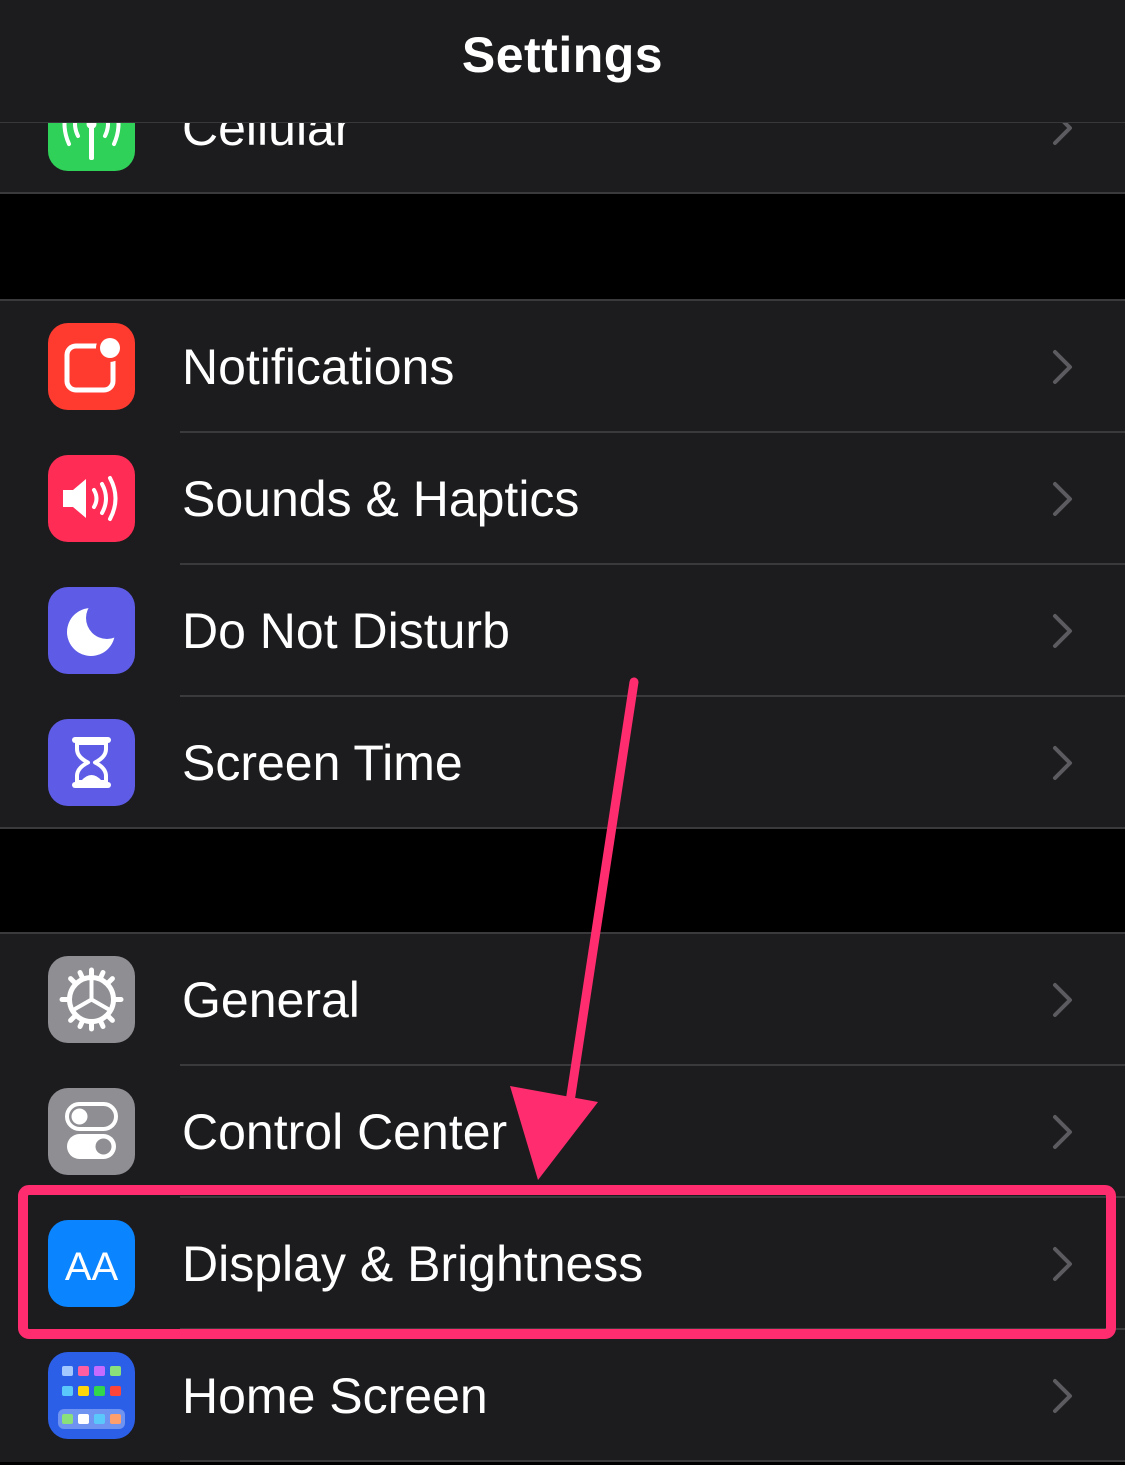  I want to click on row-label: Do Not Disturb, so click(346, 631).